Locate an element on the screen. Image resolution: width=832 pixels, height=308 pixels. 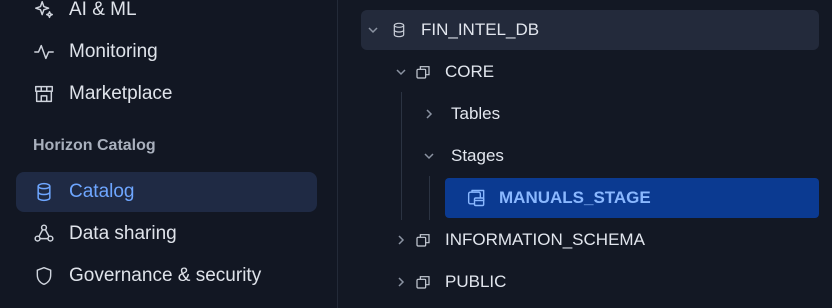
tree-row-stages: Stages is located at coordinates (462, 156).